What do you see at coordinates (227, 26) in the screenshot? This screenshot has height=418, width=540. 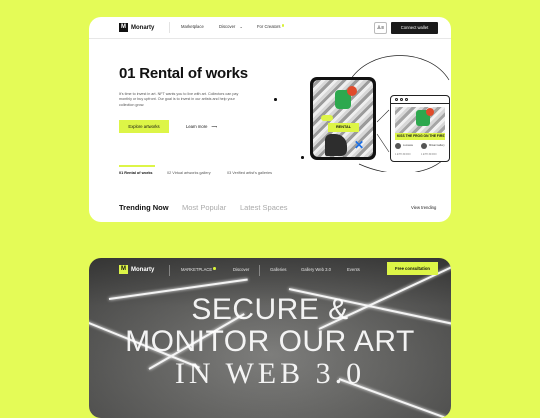 I see `nav-discover-label: Discover` at bounding box center [227, 26].